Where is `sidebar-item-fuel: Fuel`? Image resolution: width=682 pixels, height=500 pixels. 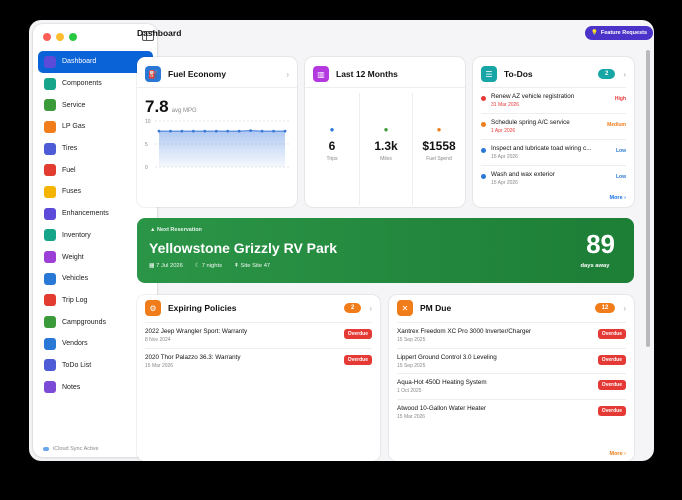 sidebar-item-fuel: Fuel is located at coordinates (95, 170).